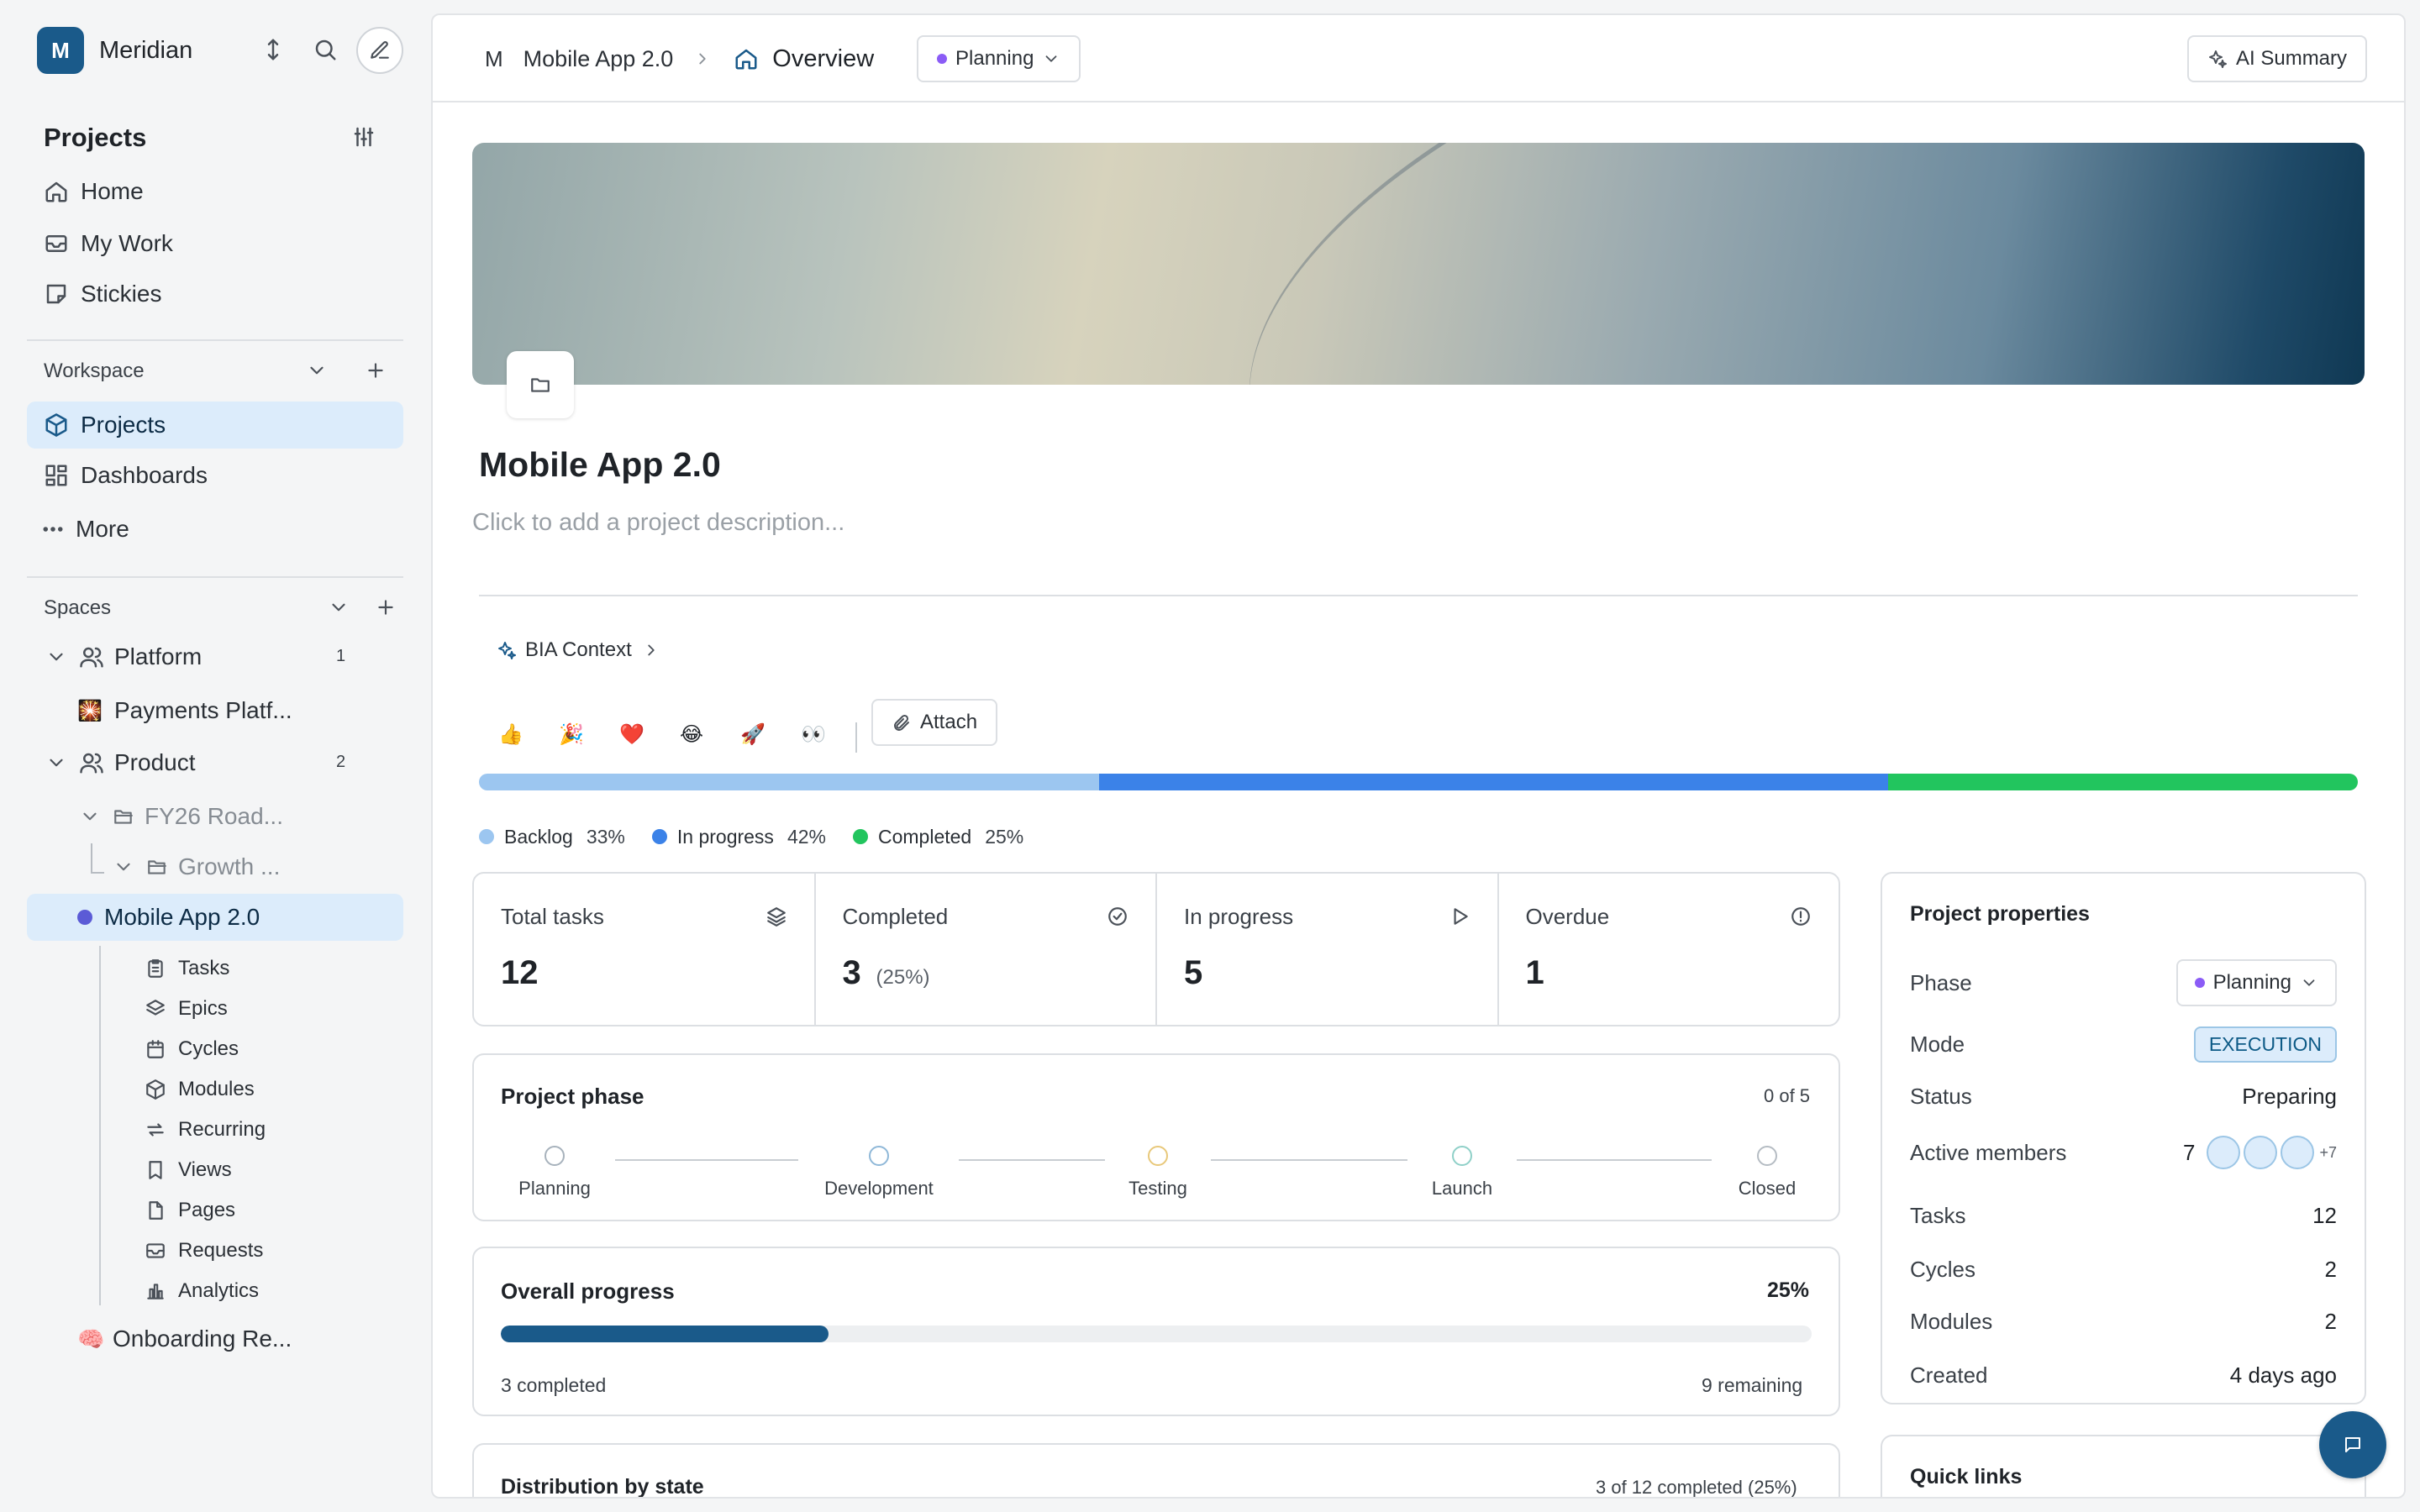 This screenshot has width=2420, height=1512. What do you see at coordinates (202, 1291) in the screenshot?
I see `project-nav-analytics: Analytics` at bounding box center [202, 1291].